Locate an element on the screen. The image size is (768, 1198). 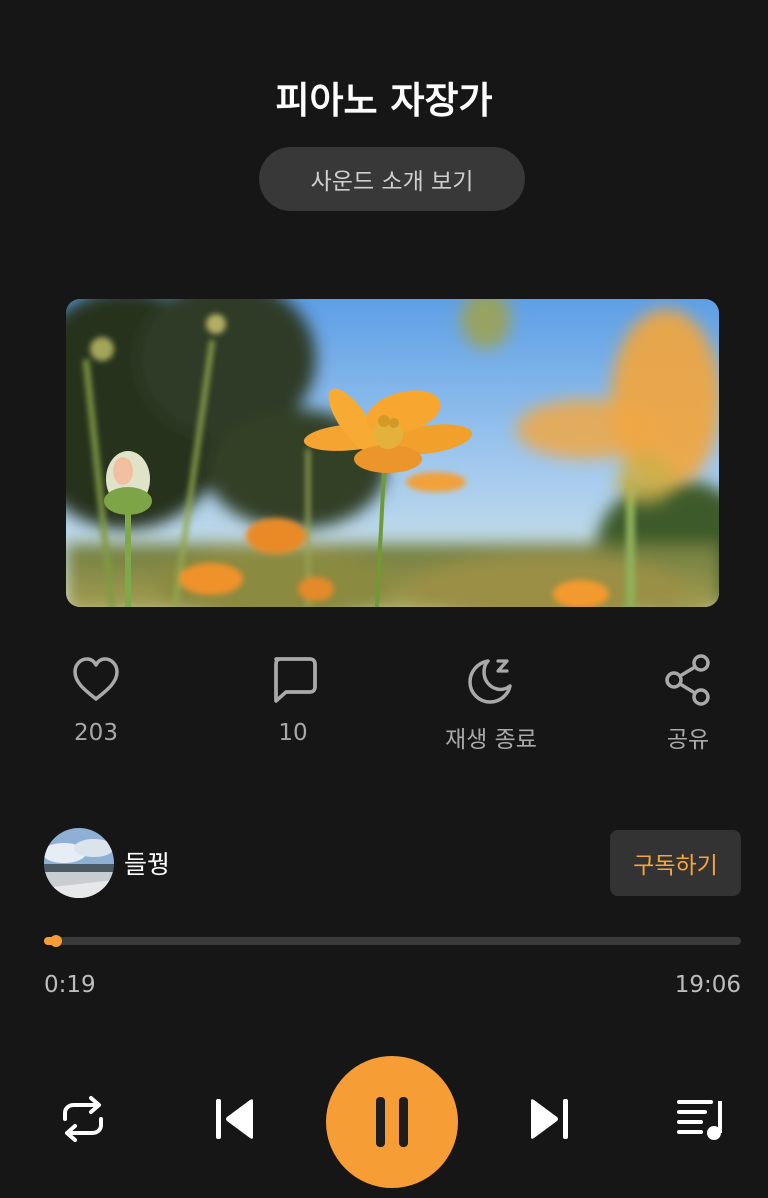
previous-icon is located at coordinates (234, 1119).